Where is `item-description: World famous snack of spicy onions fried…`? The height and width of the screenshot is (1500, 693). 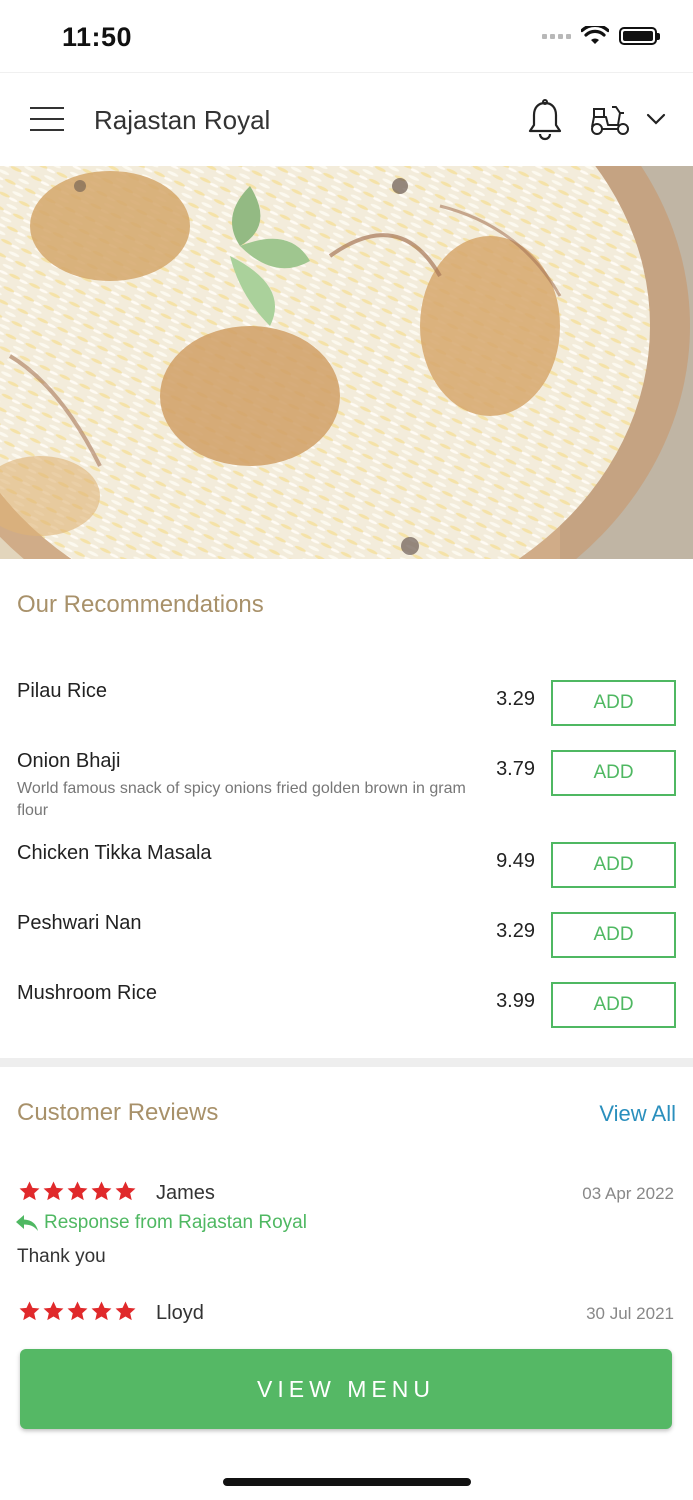
item-description: World famous snack of spicy onions fried… is located at coordinates (241, 799).